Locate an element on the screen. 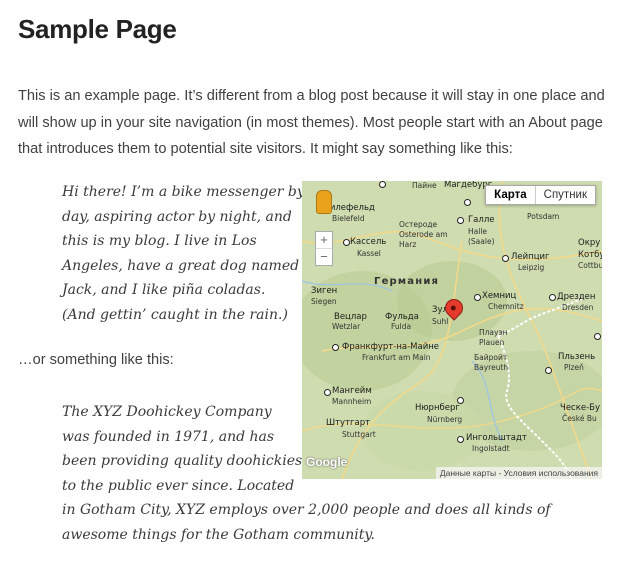  map-label-osterode: Остероде is located at coordinates (418, 224).